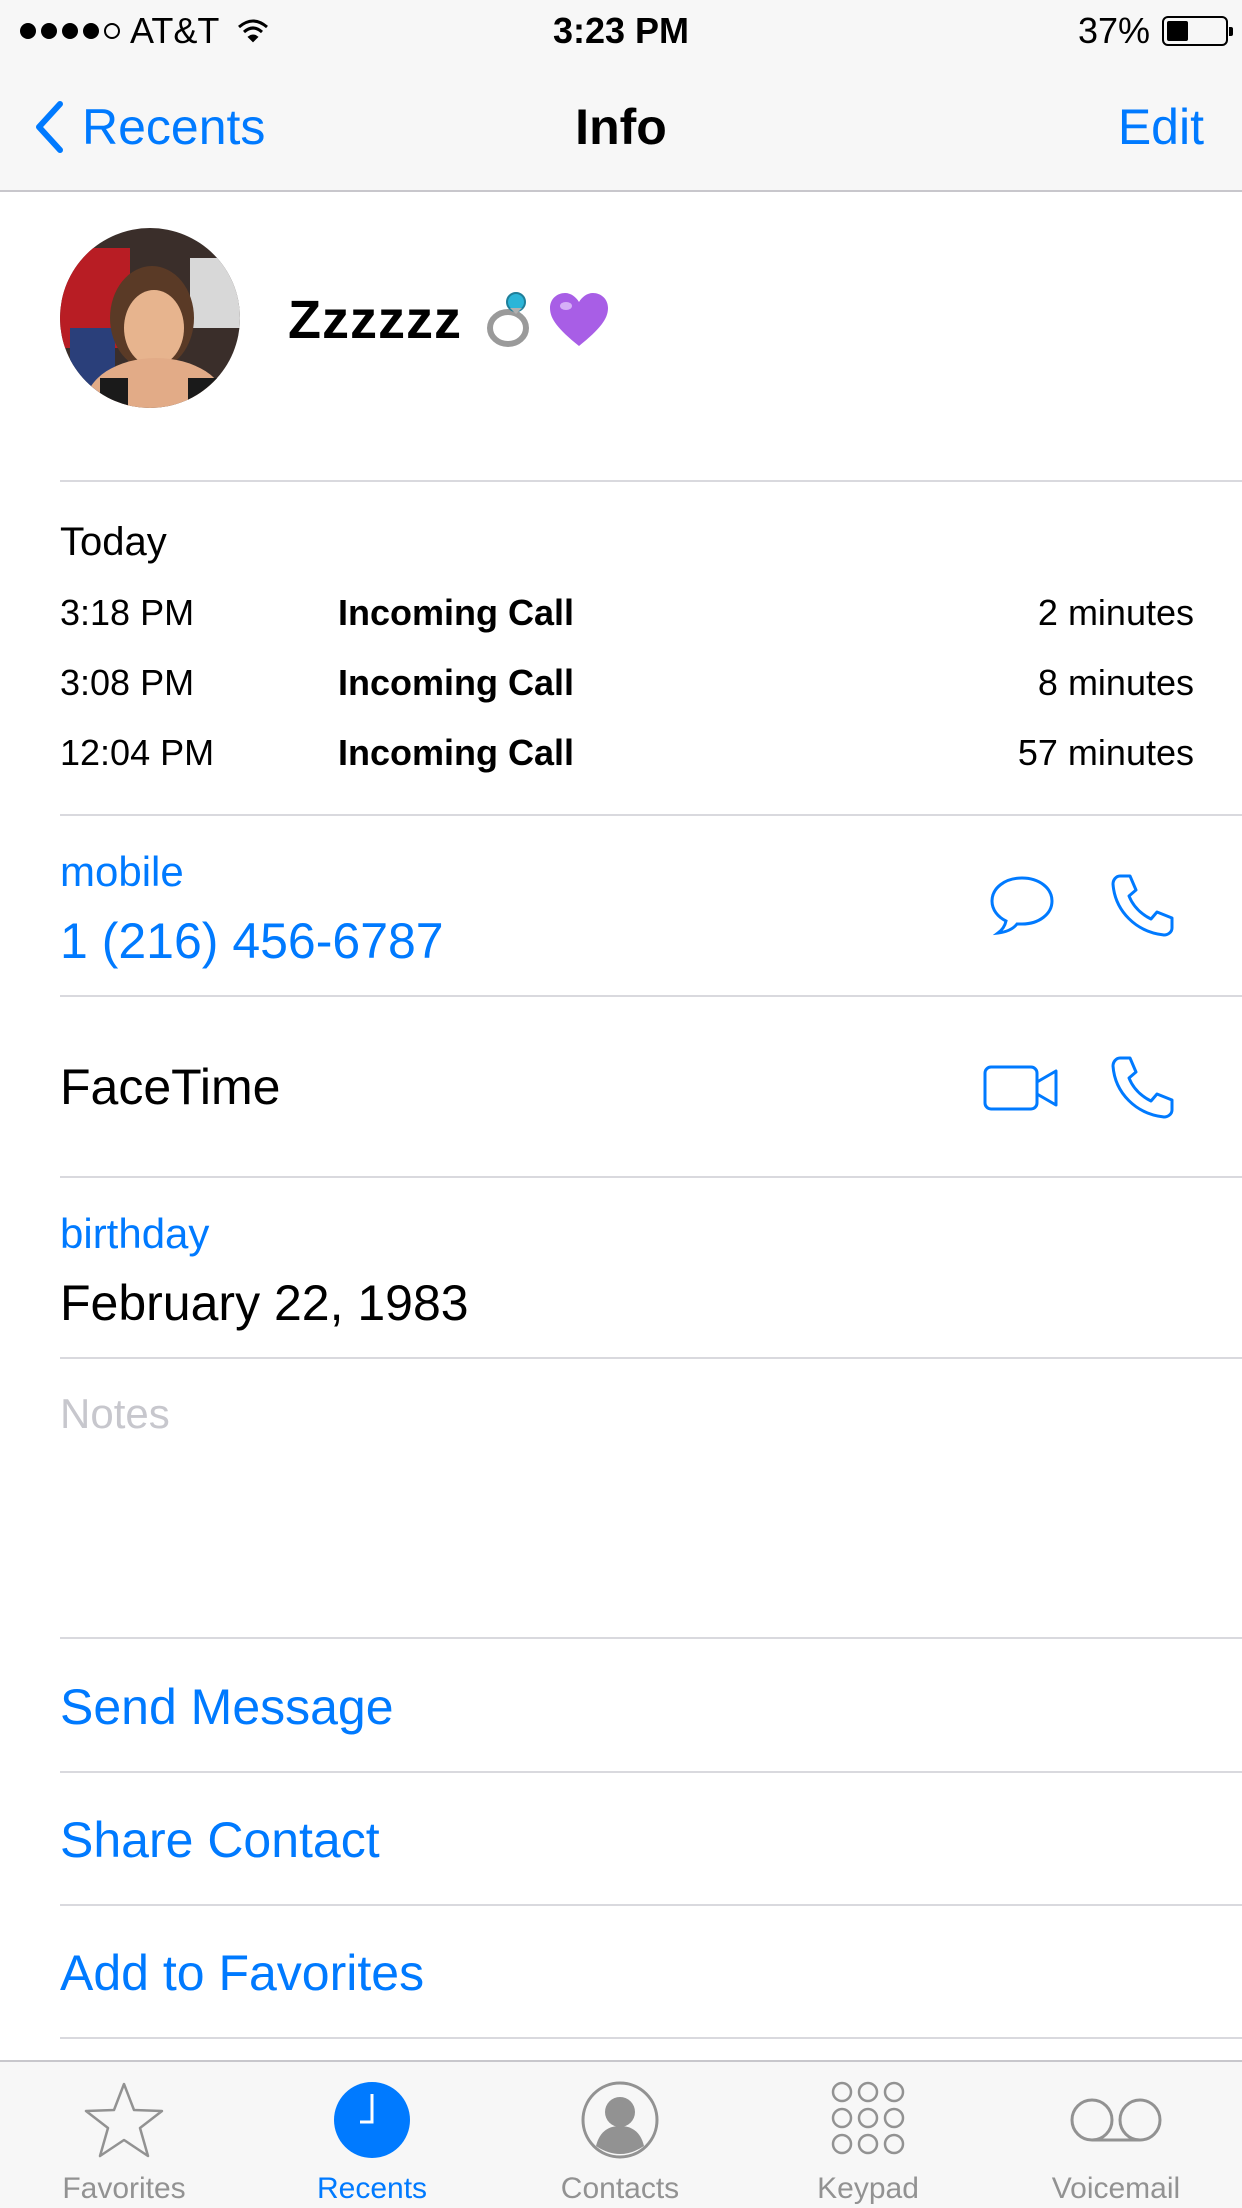 Image resolution: width=1242 pixels, height=2208 pixels. Describe the element at coordinates (372, 2120) in the screenshot. I see `clock-icon` at that location.